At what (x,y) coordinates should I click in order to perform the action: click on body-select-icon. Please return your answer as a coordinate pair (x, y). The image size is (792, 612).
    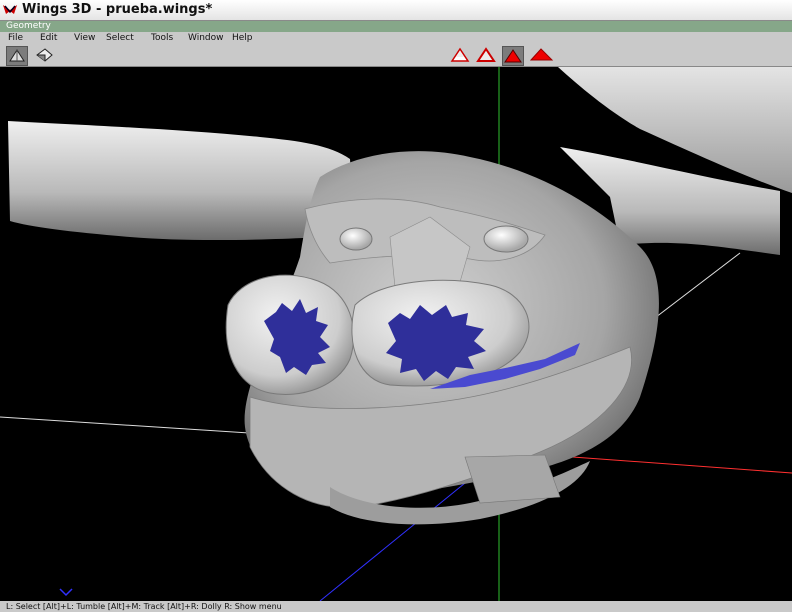
    Looking at the image, I should click on (541, 54).